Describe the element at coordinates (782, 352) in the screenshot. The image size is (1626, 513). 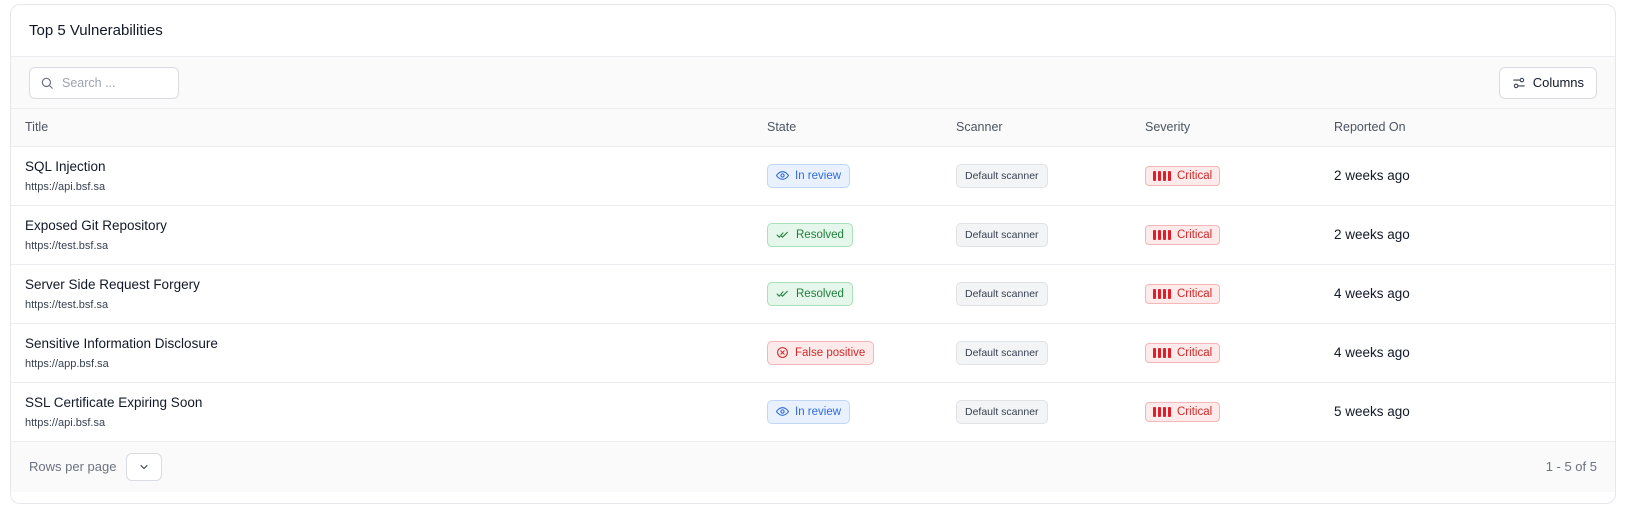
I see `x-circle-icon` at that location.